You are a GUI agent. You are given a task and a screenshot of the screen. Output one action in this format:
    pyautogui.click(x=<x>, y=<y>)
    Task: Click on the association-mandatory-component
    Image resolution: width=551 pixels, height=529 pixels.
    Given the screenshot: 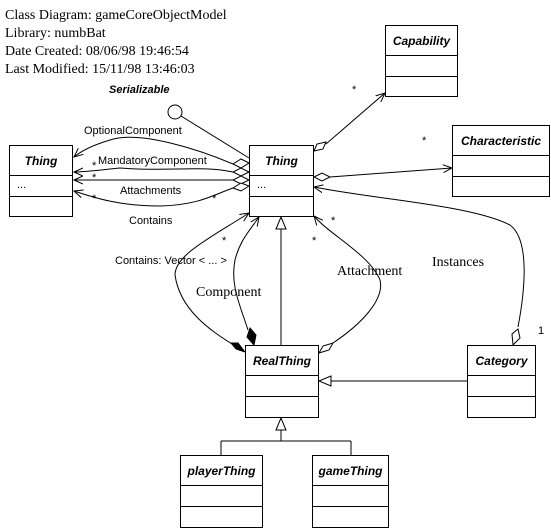 What is the action you would take?
    pyautogui.click(x=154, y=169)
    